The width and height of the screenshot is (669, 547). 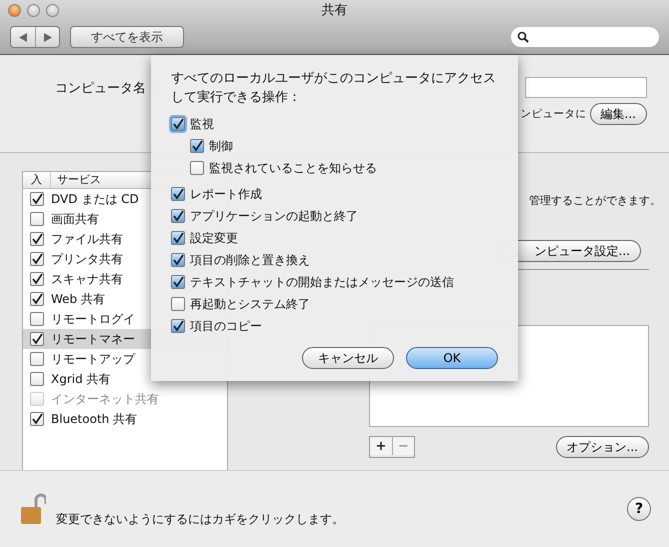 What do you see at coordinates (93, 319) in the screenshot?
I see `service-name: リモートログイ` at bounding box center [93, 319].